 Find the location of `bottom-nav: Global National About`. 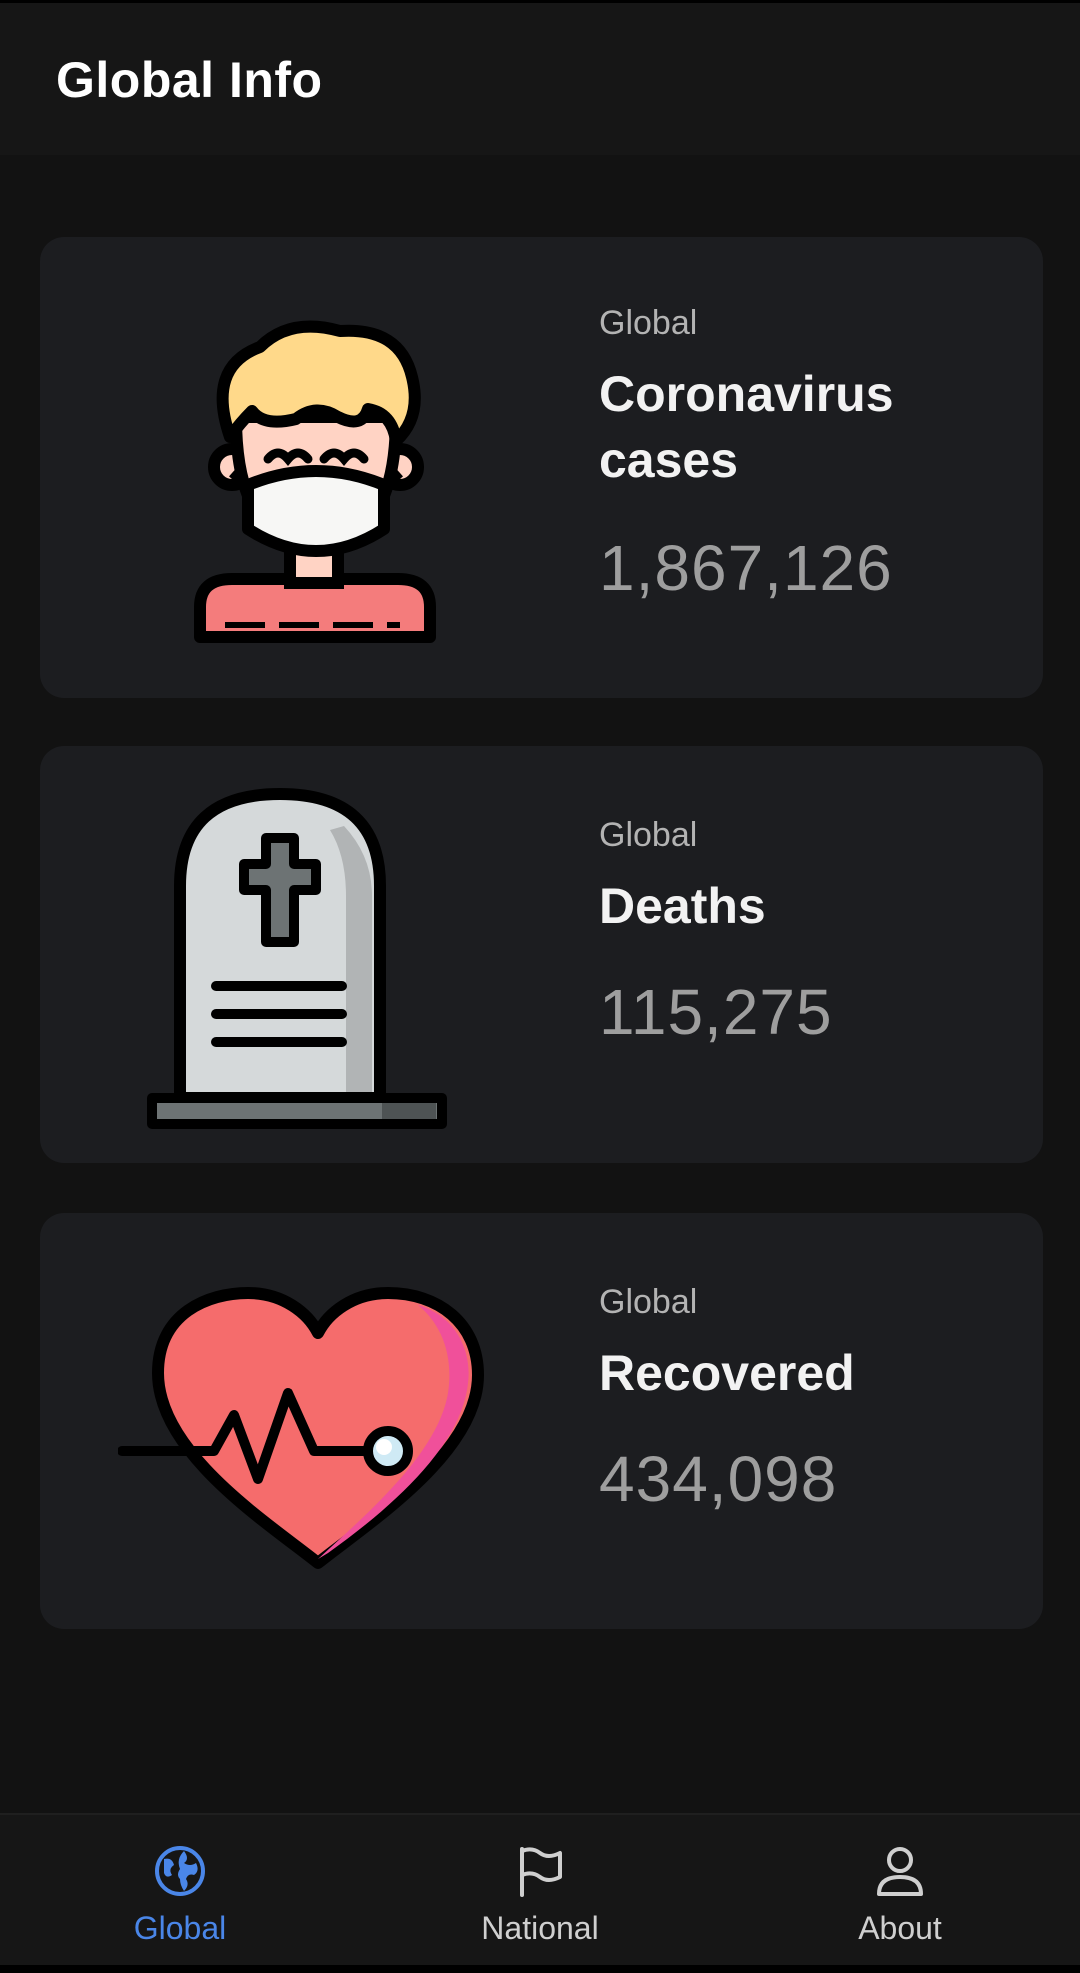

bottom-nav: Global National About is located at coordinates (540, 1890).